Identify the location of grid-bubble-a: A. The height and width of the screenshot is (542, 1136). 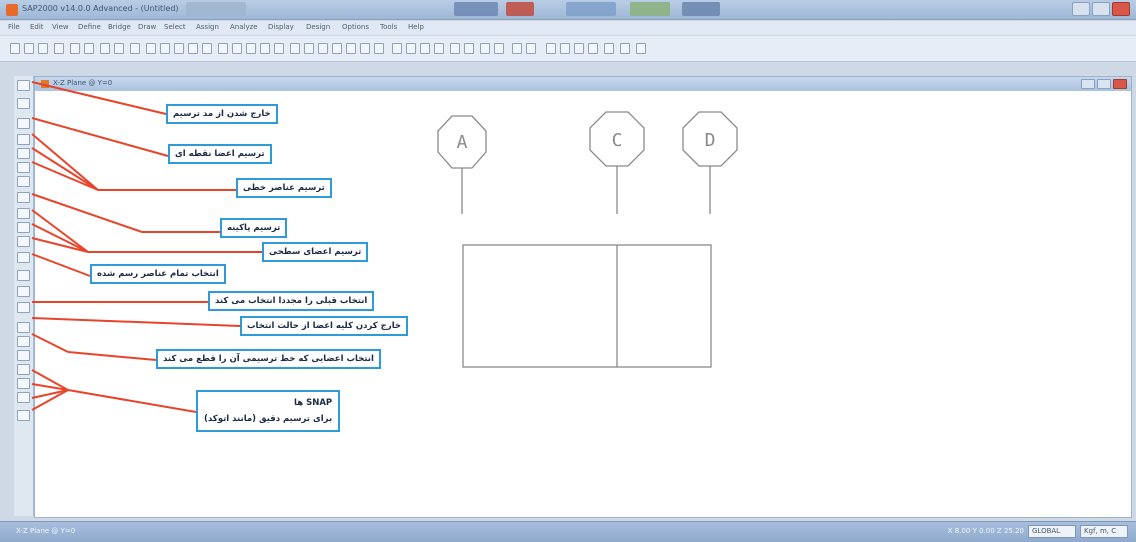
(462, 164).